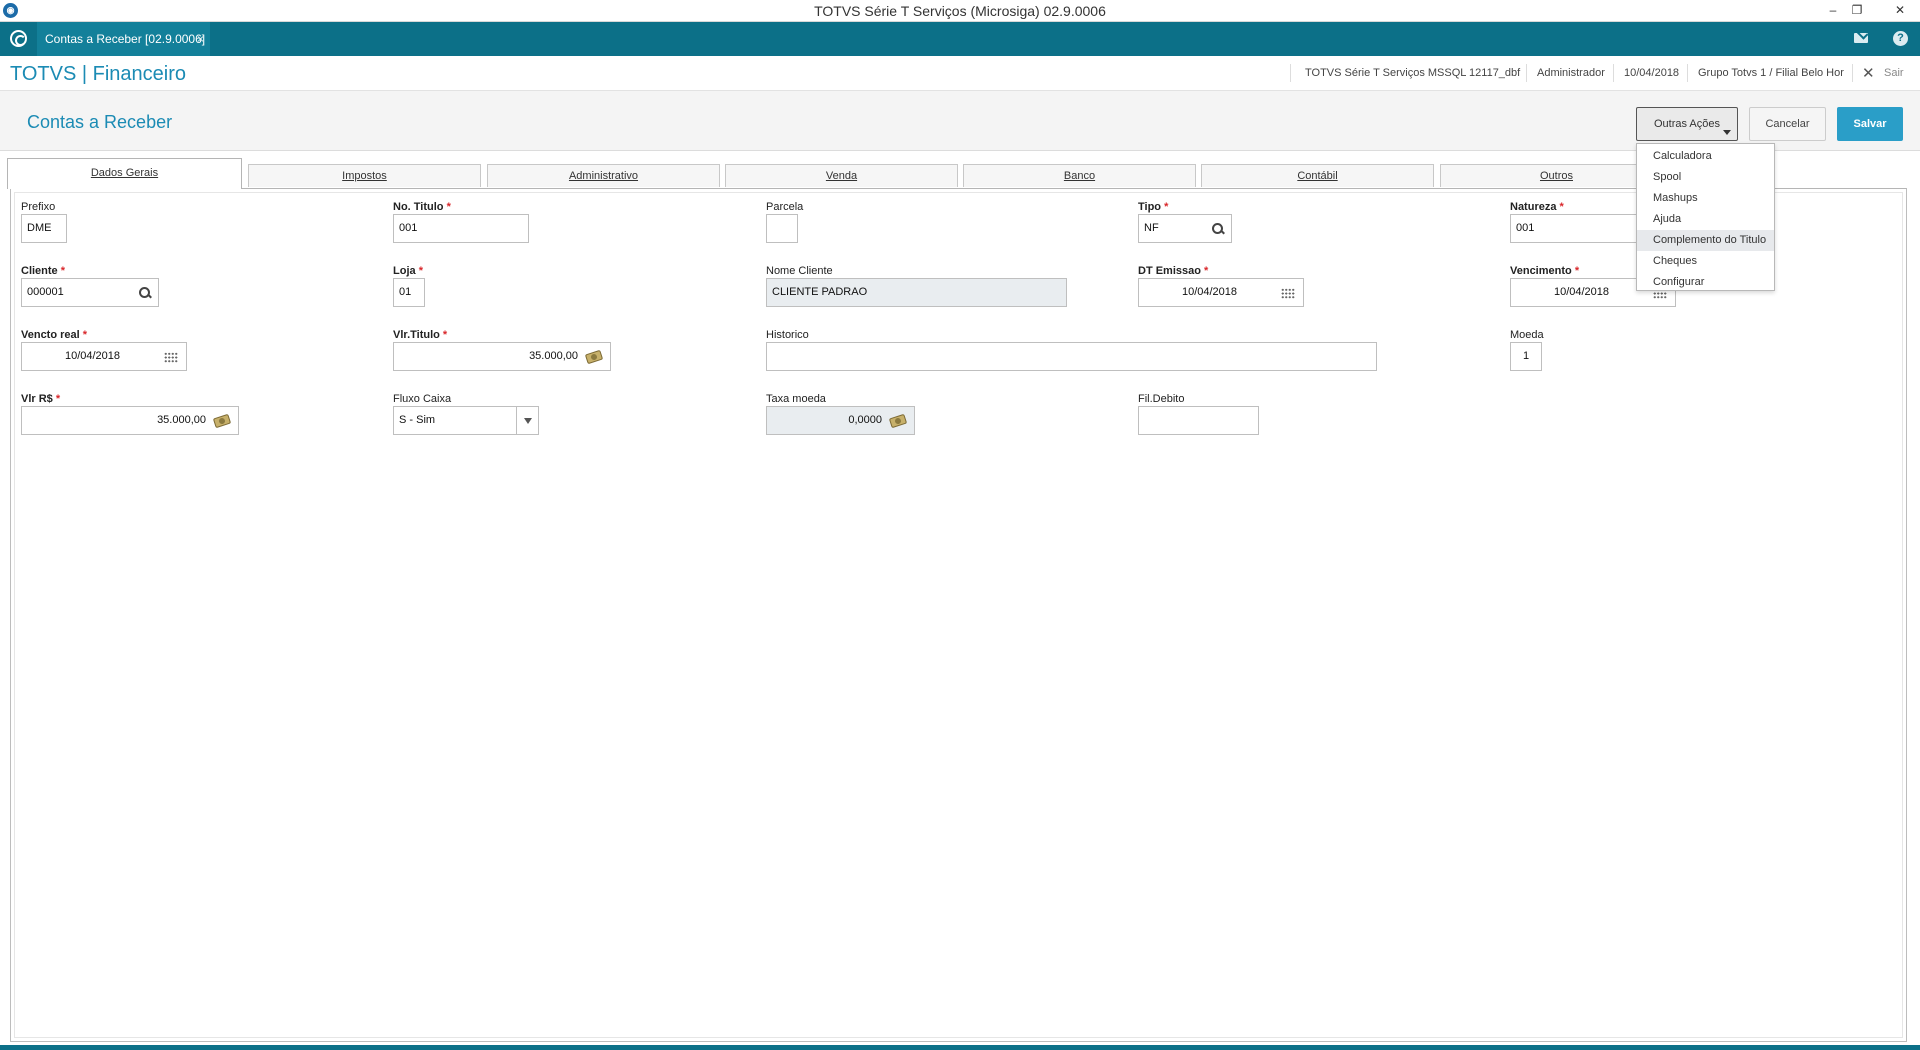  Describe the element at coordinates (1870, 124) in the screenshot. I see `save-button: Salvar` at that location.